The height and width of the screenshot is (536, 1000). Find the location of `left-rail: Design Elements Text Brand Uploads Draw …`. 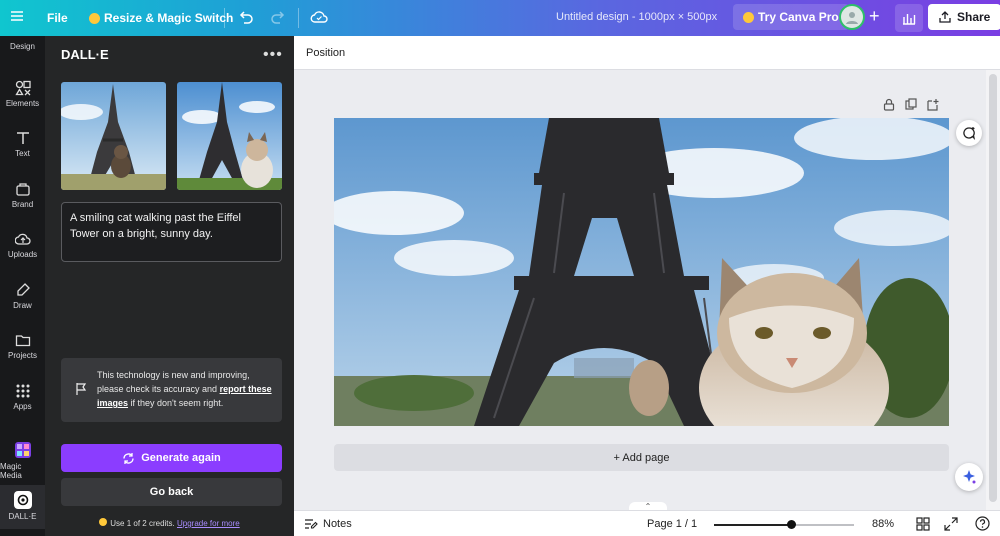

left-rail: Design Elements Text Brand Uploads Draw … is located at coordinates (22, 286).